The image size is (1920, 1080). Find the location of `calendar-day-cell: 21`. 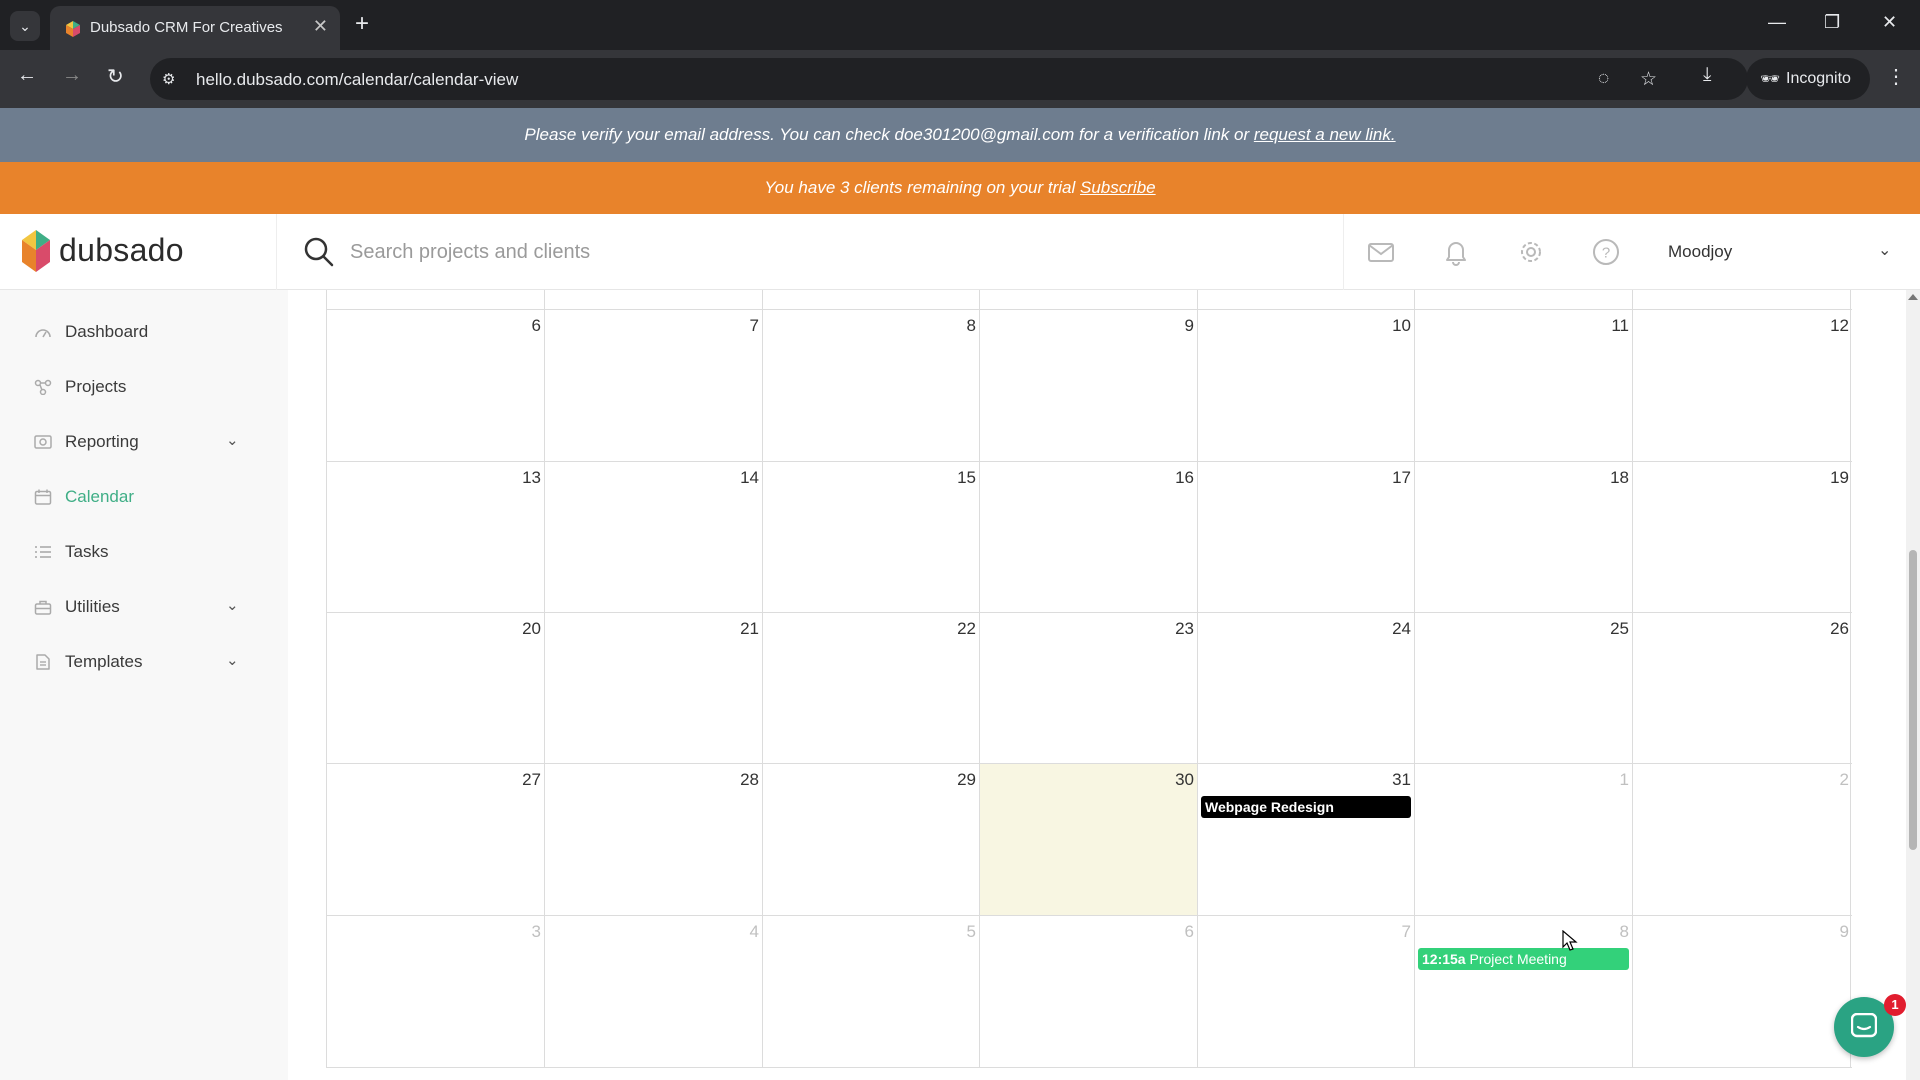

calendar-day-cell: 21 is located at coordinates (654, 688).